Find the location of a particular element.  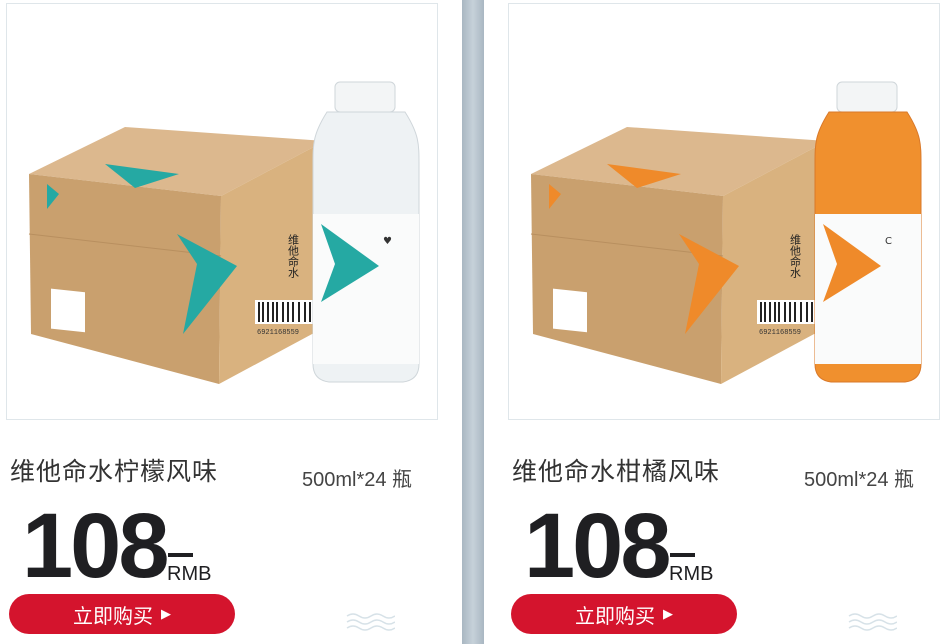

product-name: 维他命水柠檬风味 is located at coordinates (114, 470).